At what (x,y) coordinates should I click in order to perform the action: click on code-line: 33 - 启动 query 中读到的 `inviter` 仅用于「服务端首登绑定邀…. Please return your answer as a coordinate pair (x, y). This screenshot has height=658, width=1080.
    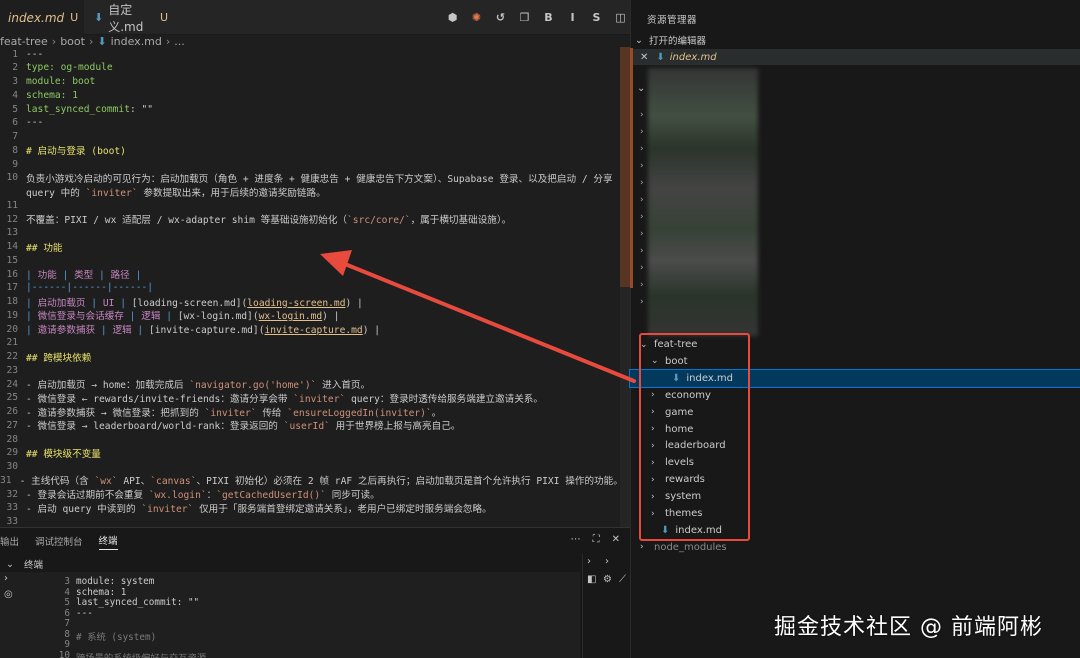
    Looking at the image, I should click on (310, 508).